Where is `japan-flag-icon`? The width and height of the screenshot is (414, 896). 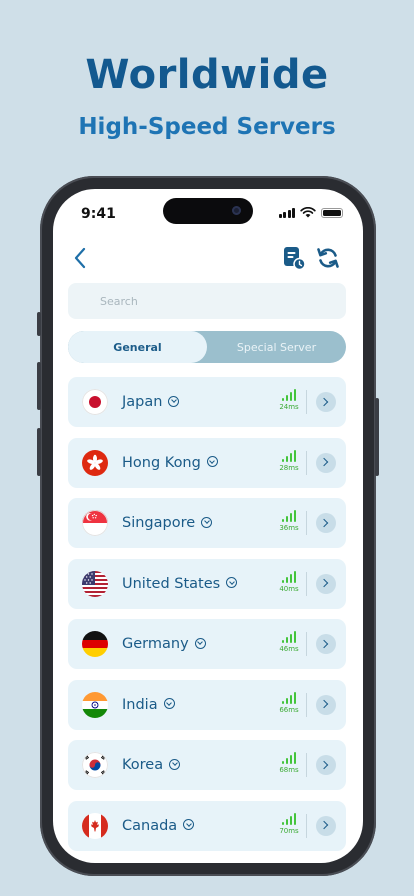
japan-flag-icon is located at coordinates (95, 402).